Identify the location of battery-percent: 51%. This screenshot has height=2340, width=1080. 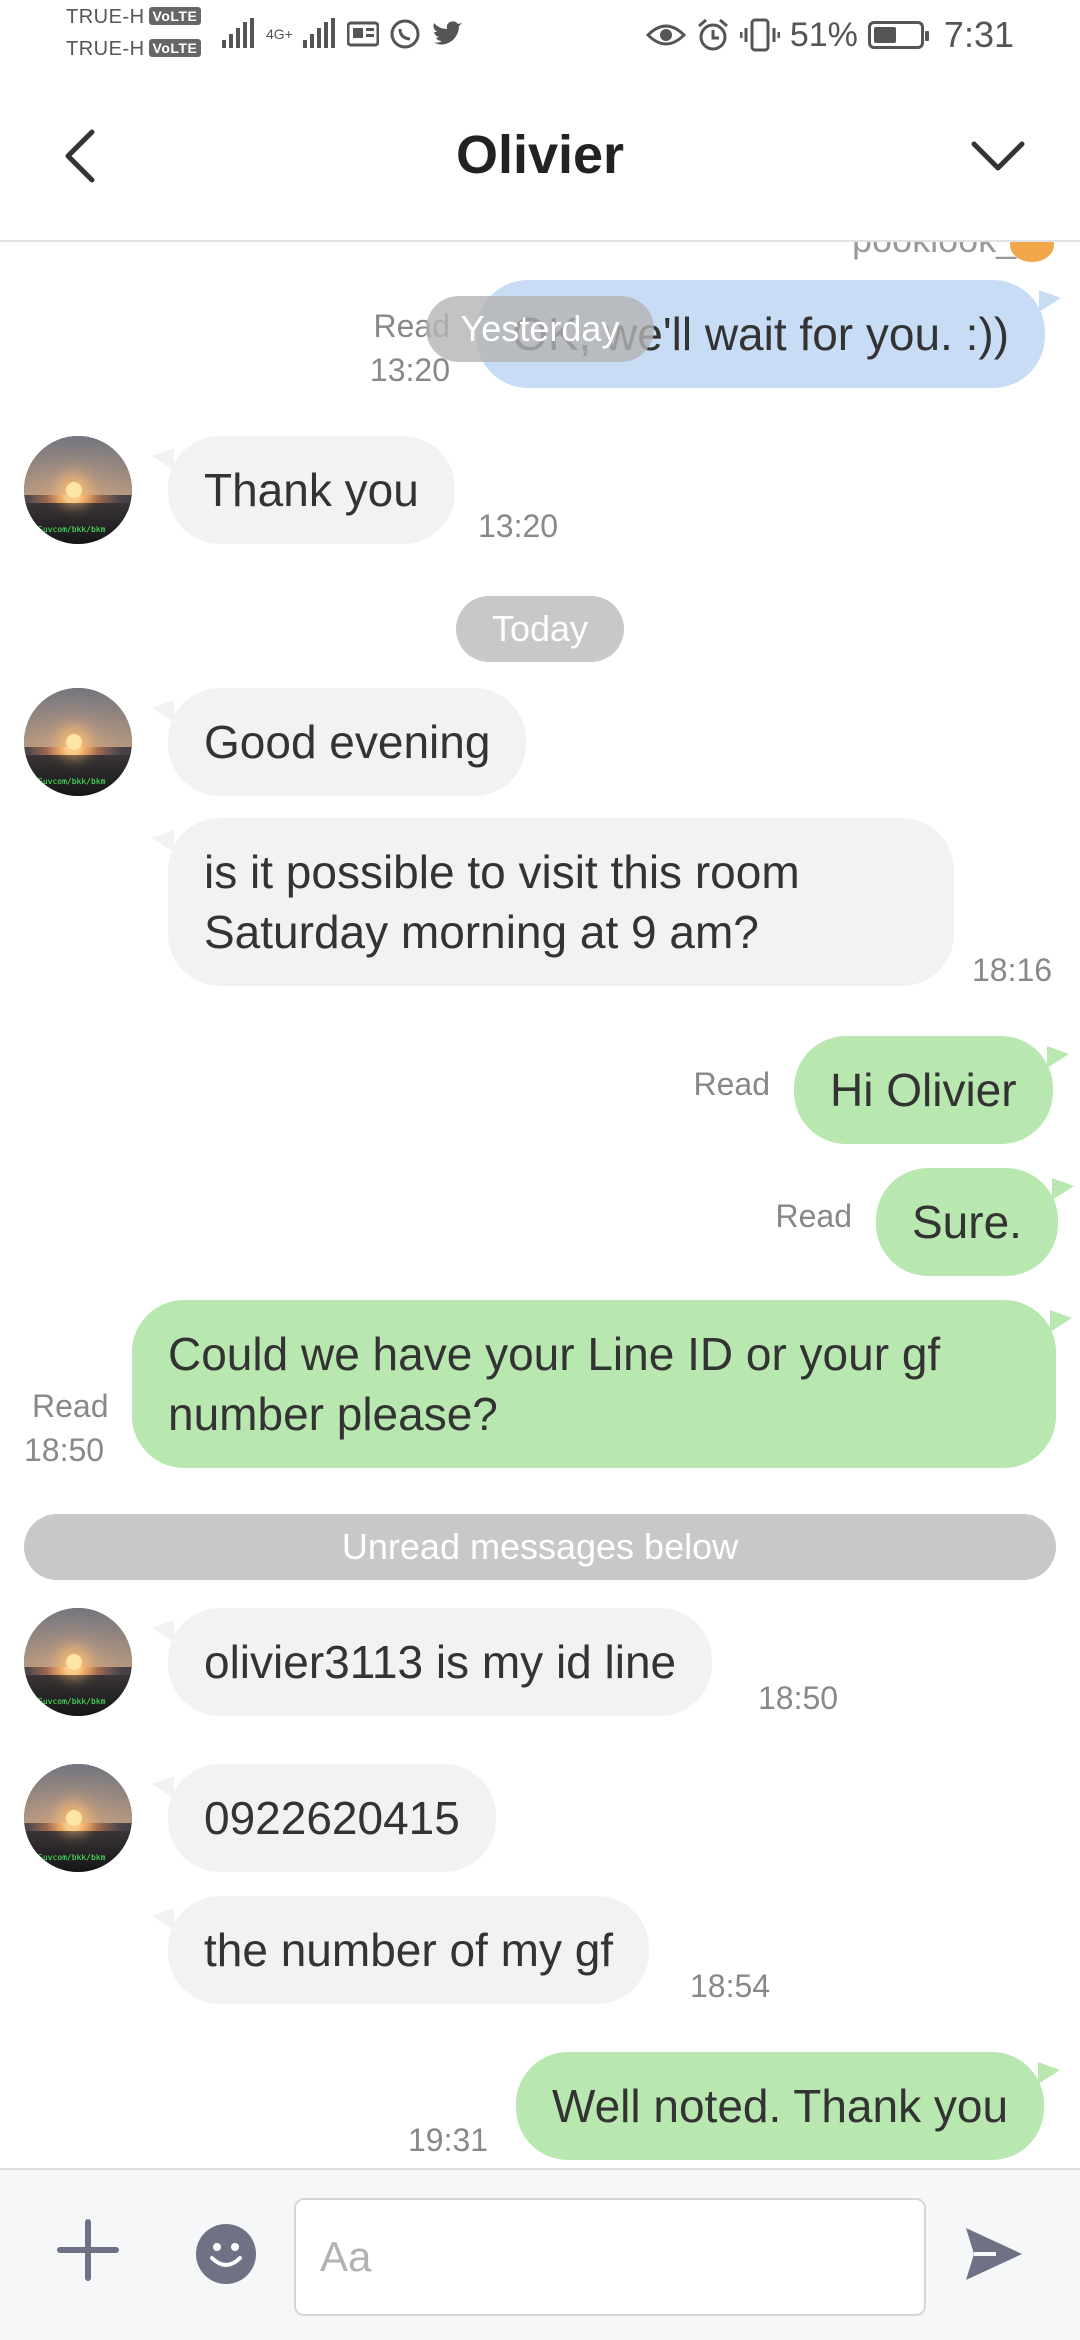
(823, 34).